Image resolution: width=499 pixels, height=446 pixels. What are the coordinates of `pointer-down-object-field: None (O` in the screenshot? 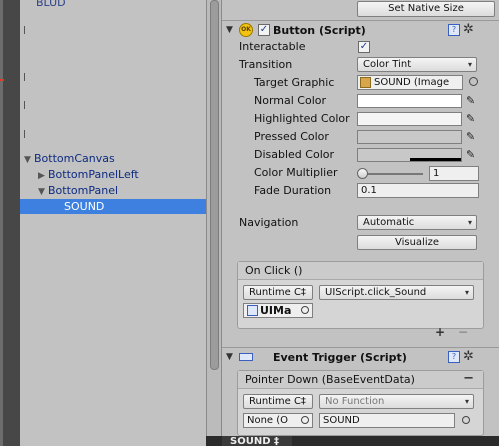 It's located at (278, 420).